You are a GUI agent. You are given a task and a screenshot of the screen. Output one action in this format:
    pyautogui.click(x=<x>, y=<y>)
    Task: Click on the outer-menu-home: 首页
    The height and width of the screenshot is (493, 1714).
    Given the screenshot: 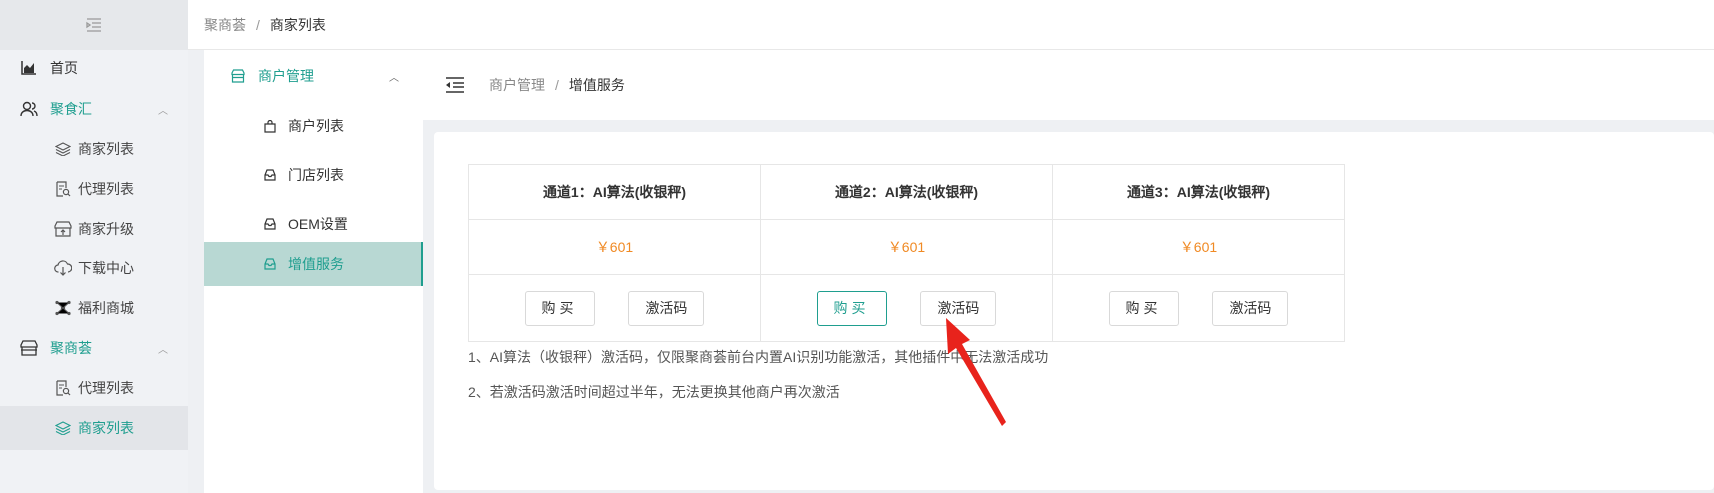 What is the action you would take?
    pyautogui.click(x=94, y=68)
    